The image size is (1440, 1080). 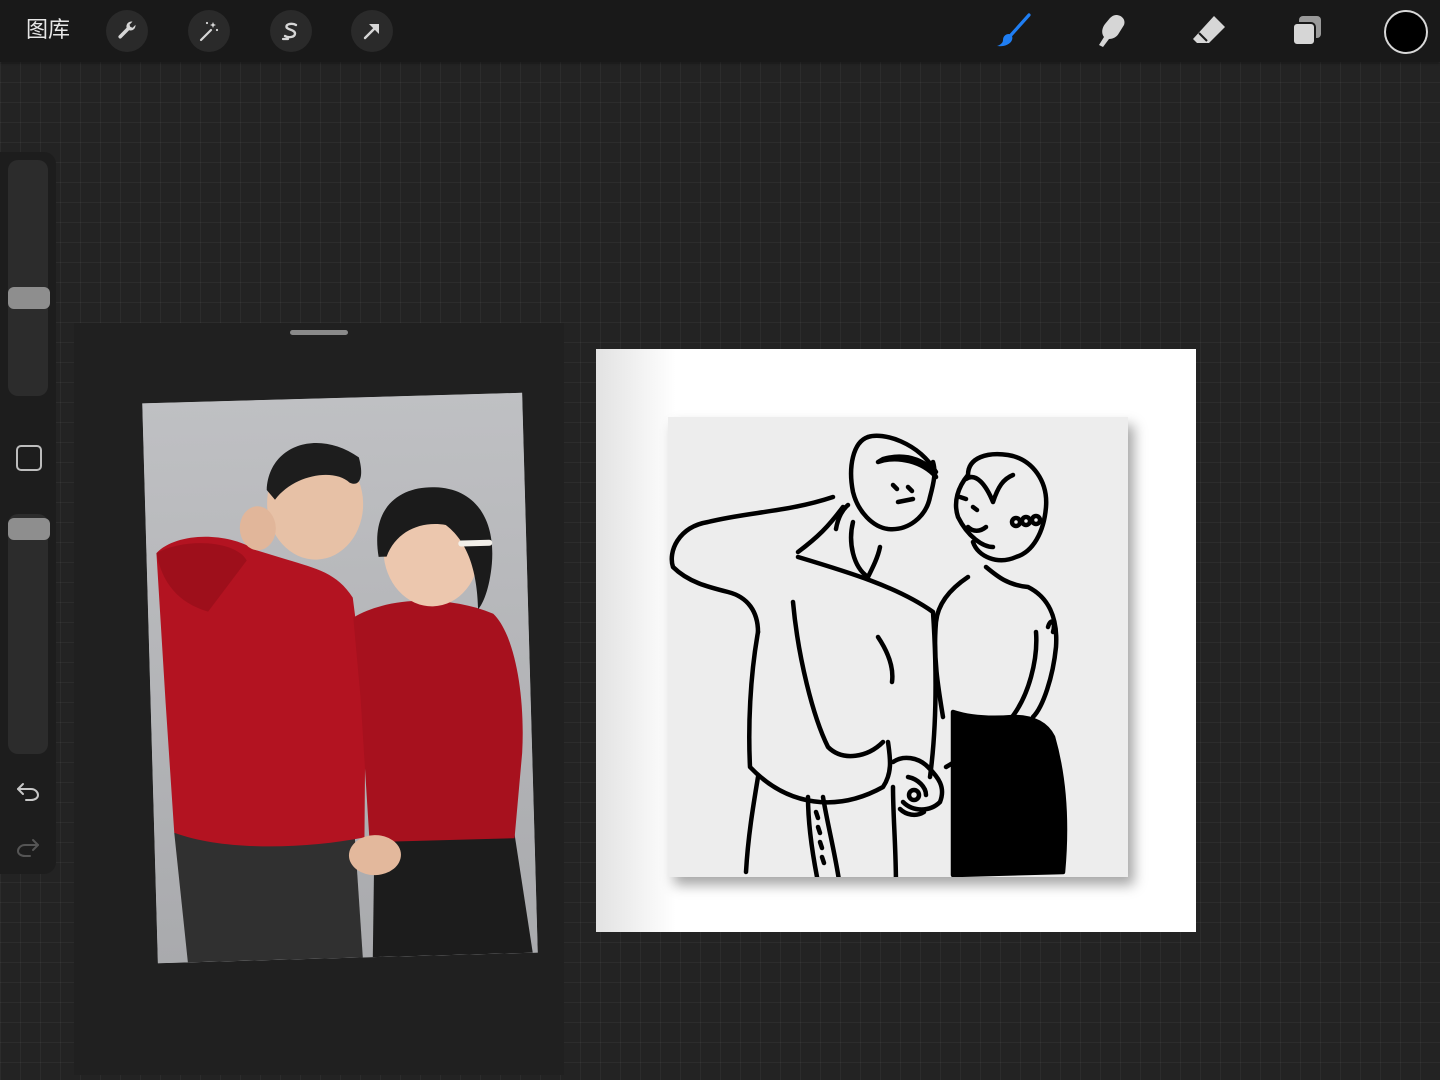 I want to click on artwork-card, so click(x=898, y=653).